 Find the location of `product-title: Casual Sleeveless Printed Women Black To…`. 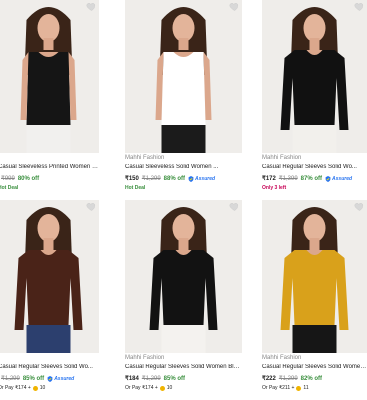

product-title: Casual Sleeveless Printed Women Black To… is located at coordinates (49, 167).